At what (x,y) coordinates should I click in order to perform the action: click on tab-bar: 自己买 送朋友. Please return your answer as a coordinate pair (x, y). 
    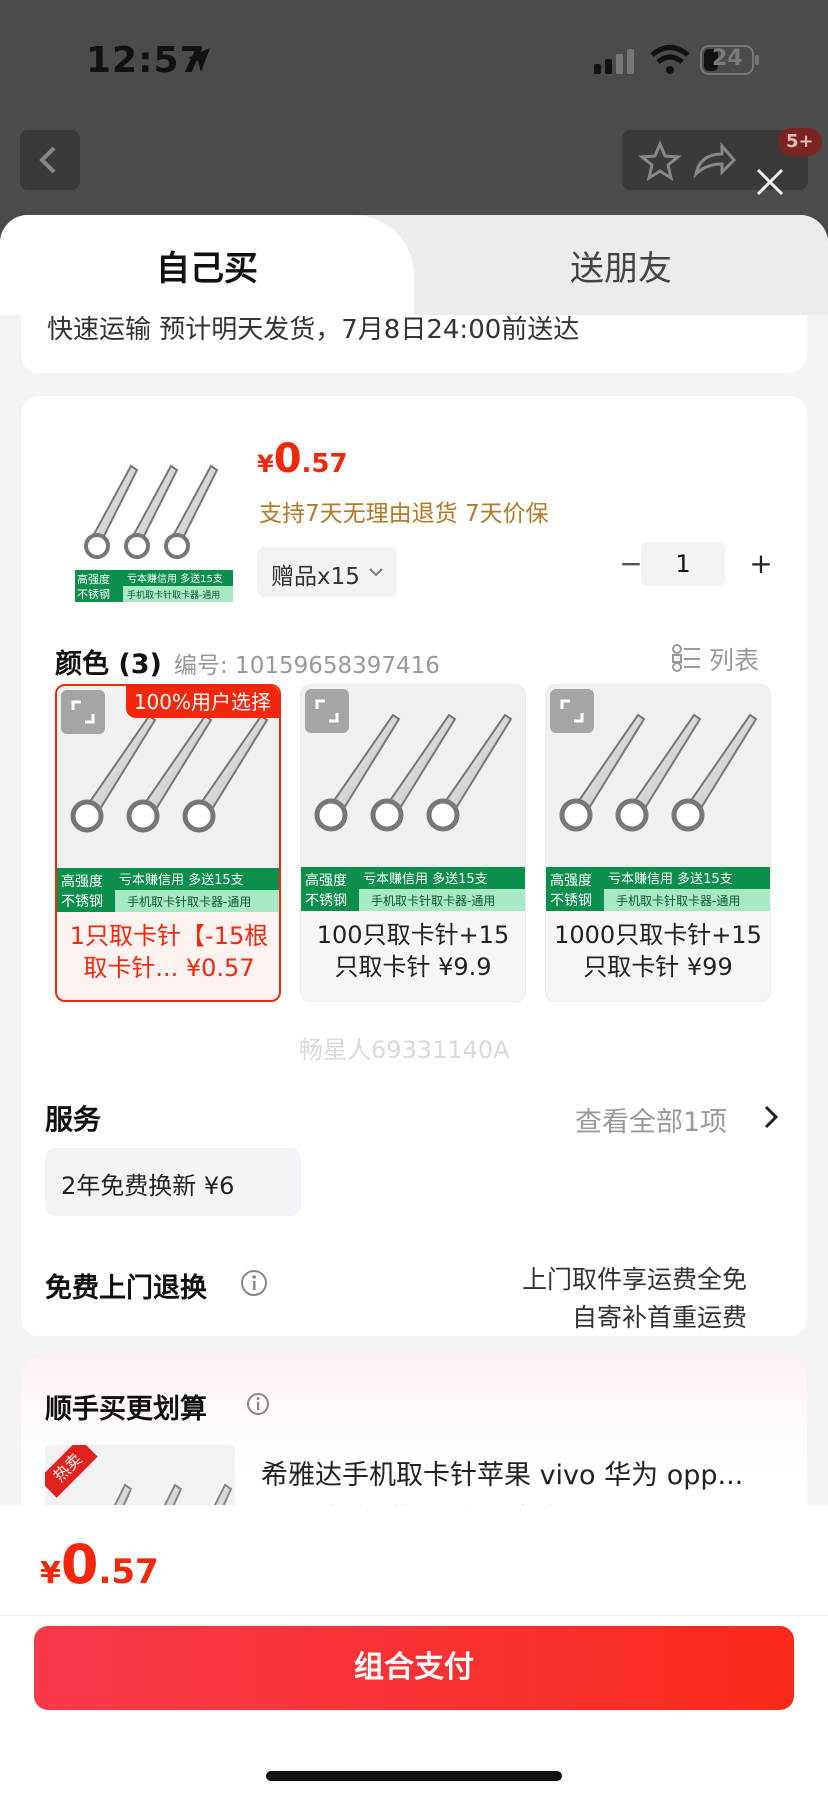
    Looking at the image, I should click on (414, 265).